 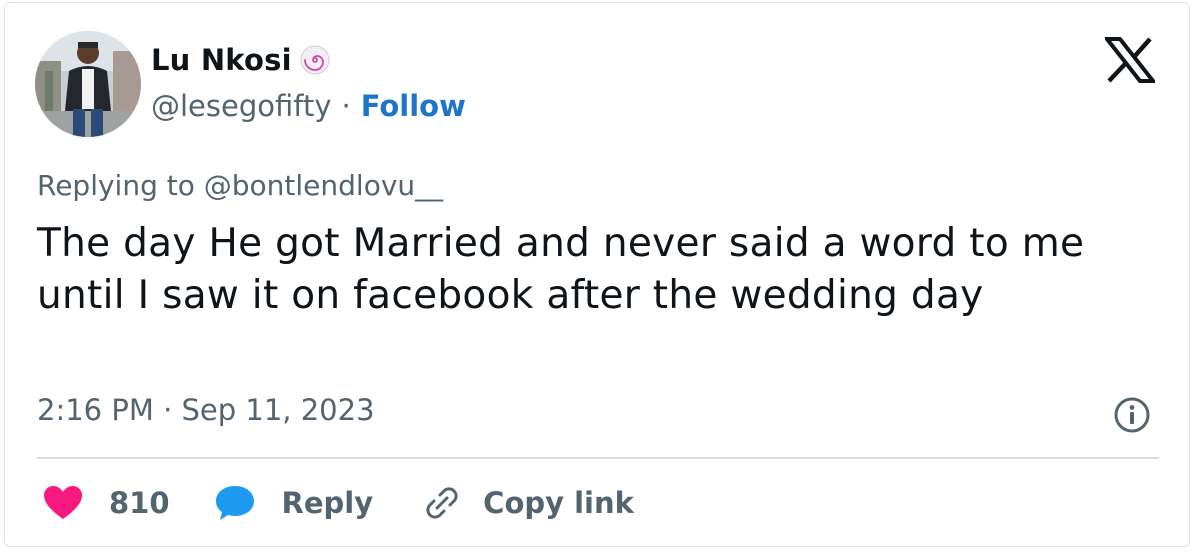 What do you see at coordinates (234, 503) in the screenshot?
I see `speech-bubble-icon` at bounding box center [234, 503].